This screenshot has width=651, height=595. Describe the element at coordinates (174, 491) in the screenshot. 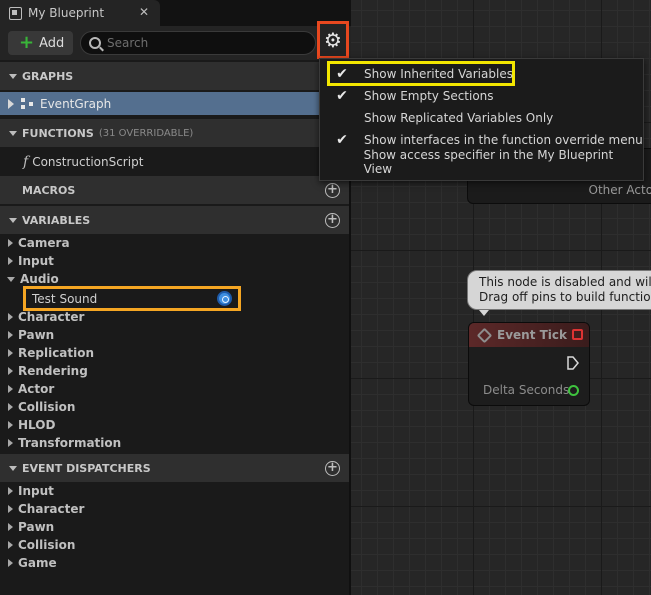

I see `dispatcher-category-input: Input` at that location.